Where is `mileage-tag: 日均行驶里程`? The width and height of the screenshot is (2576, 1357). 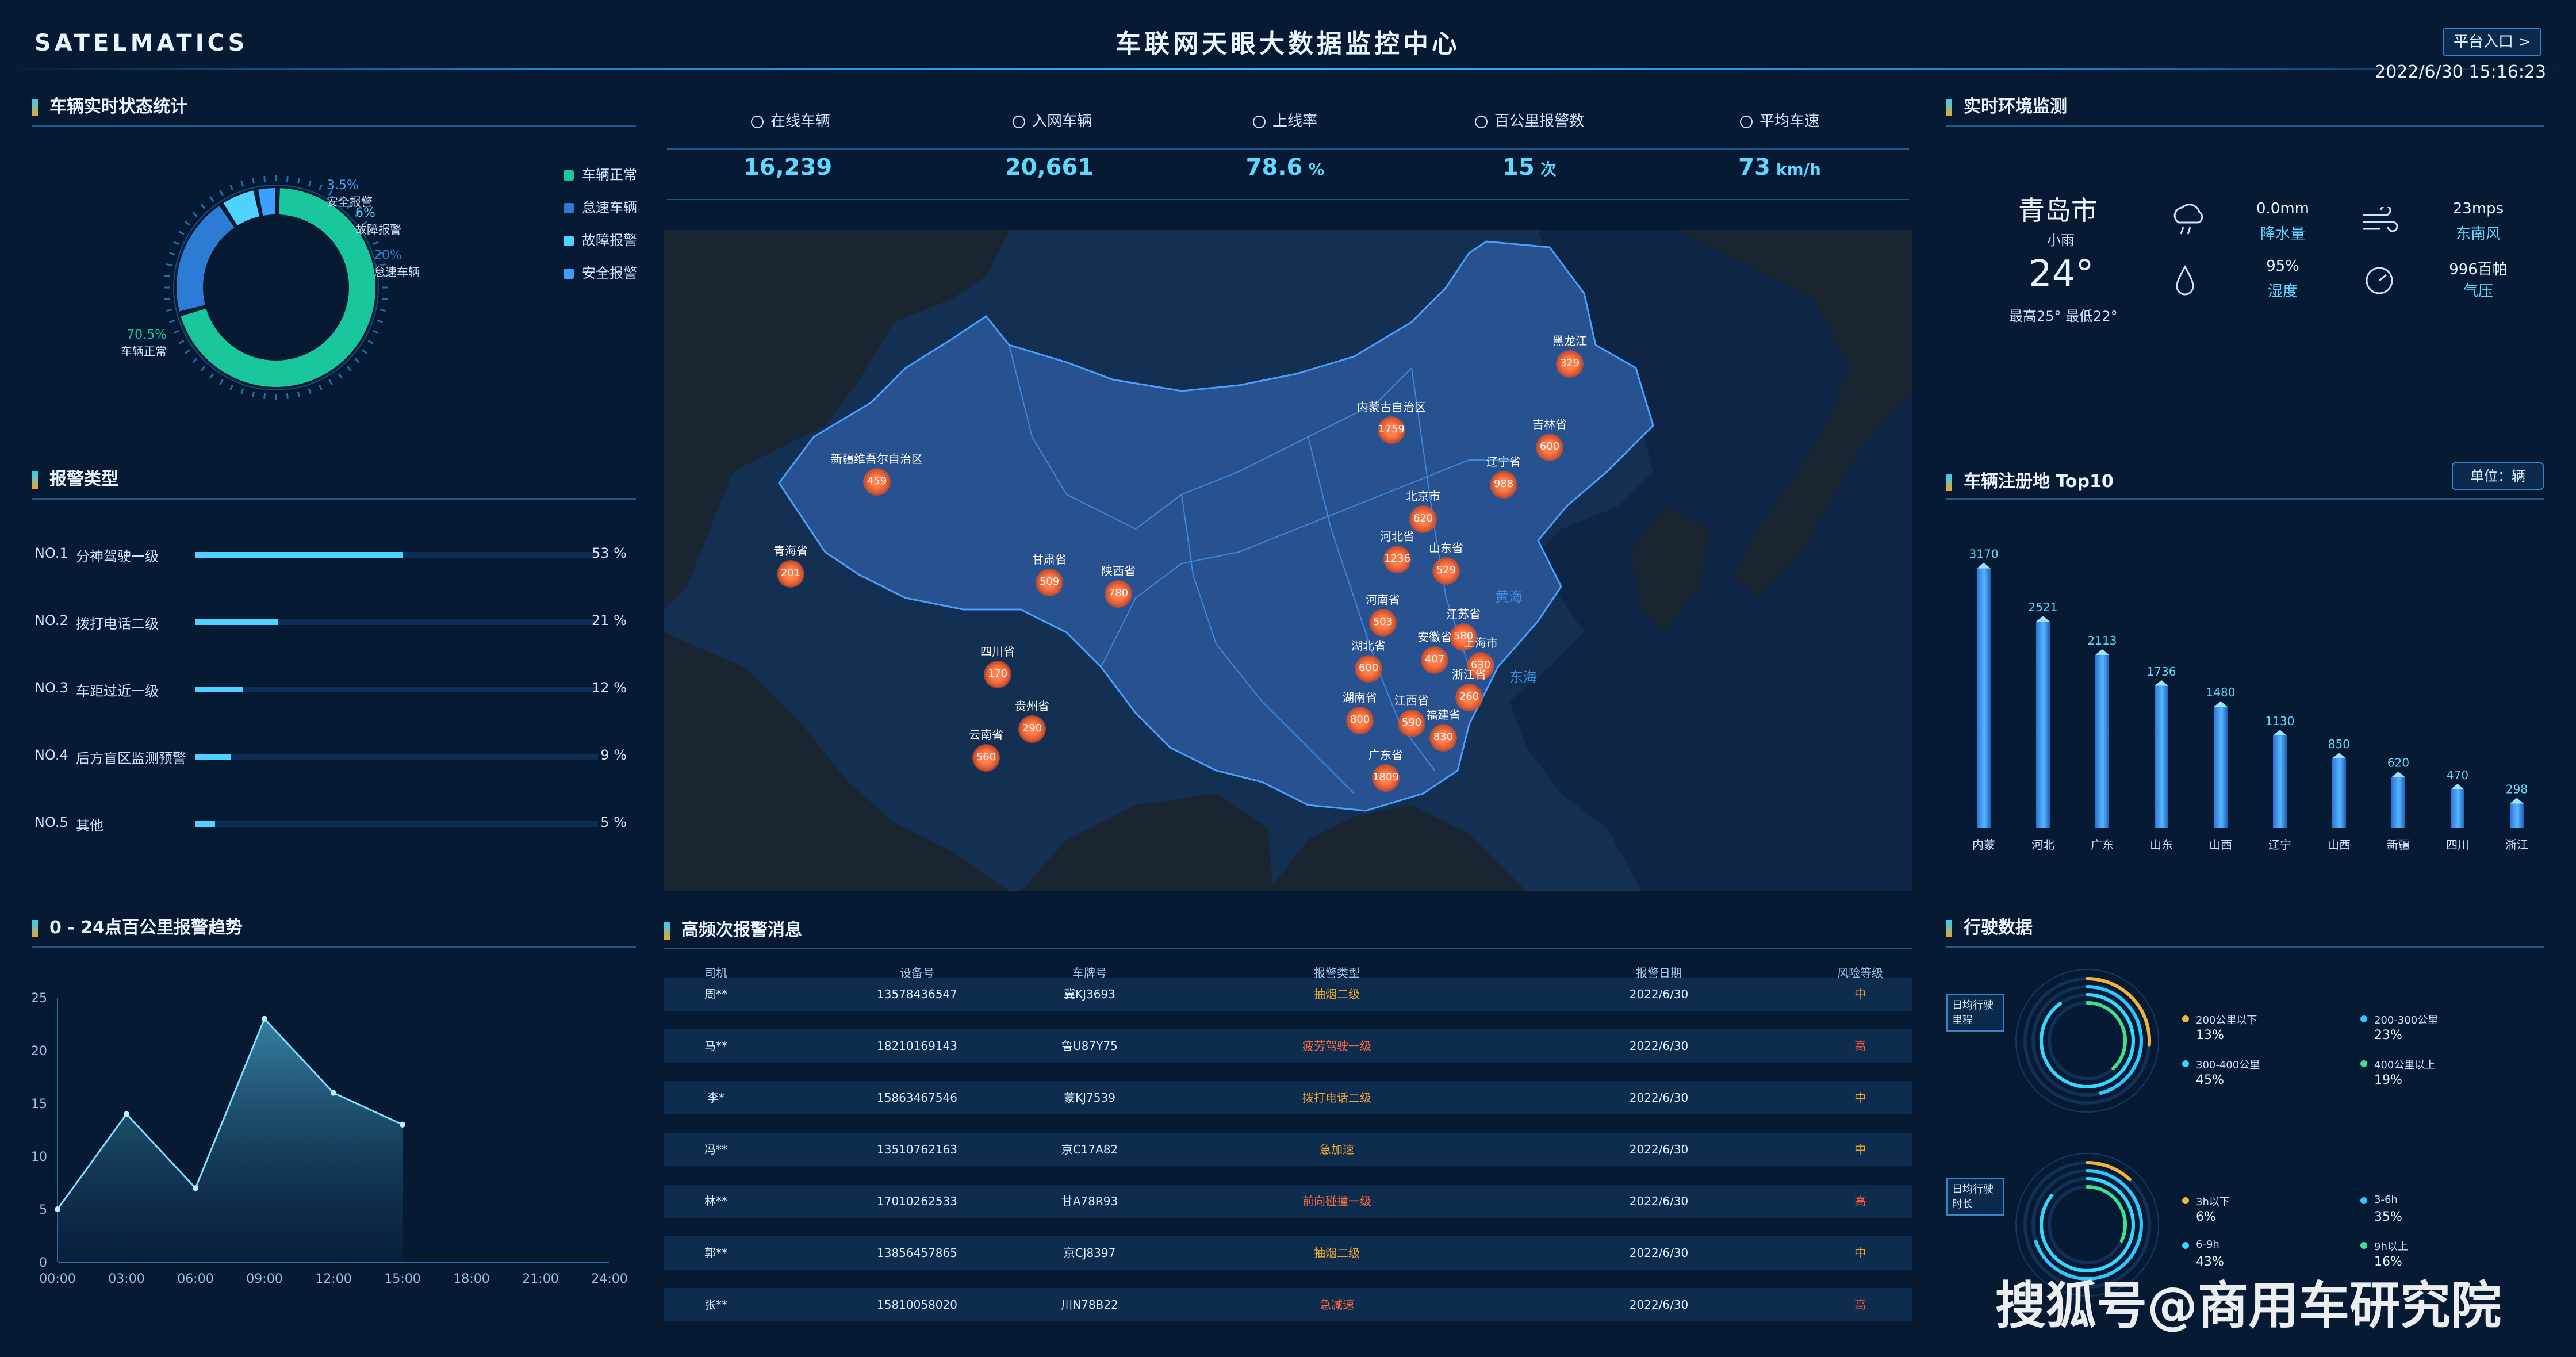 mileage-tag: 日均行驶里程 is located at coordinates (1975, 1013).